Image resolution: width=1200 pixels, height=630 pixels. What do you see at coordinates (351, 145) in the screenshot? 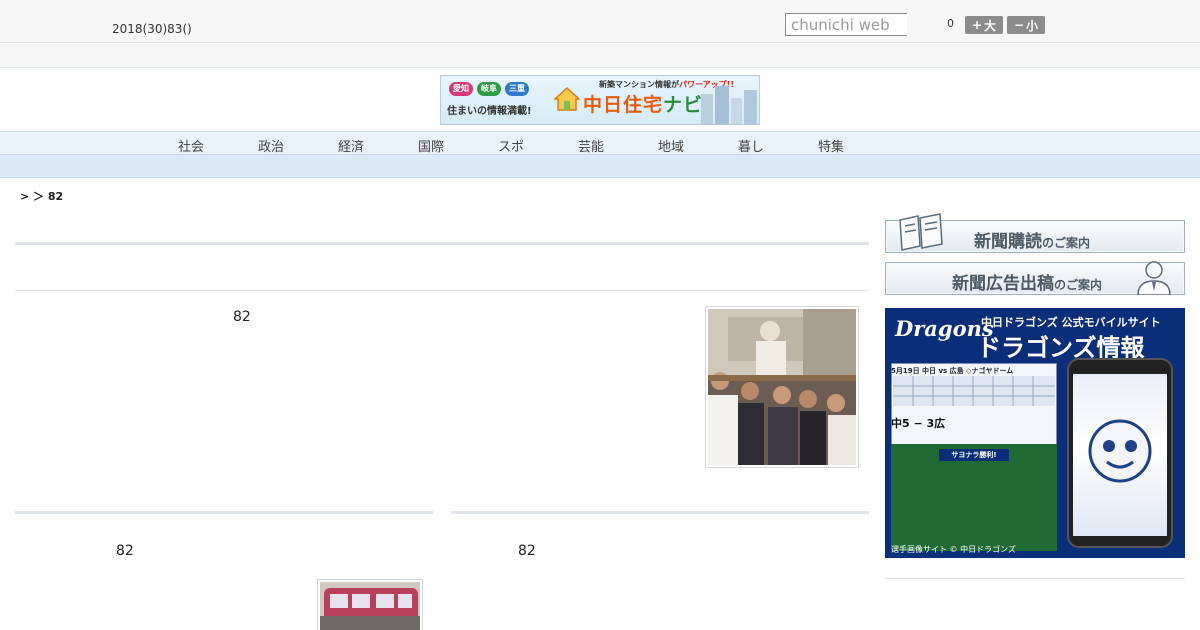
I see `nav-item-3: 経済` at bounding box center [351, 145].